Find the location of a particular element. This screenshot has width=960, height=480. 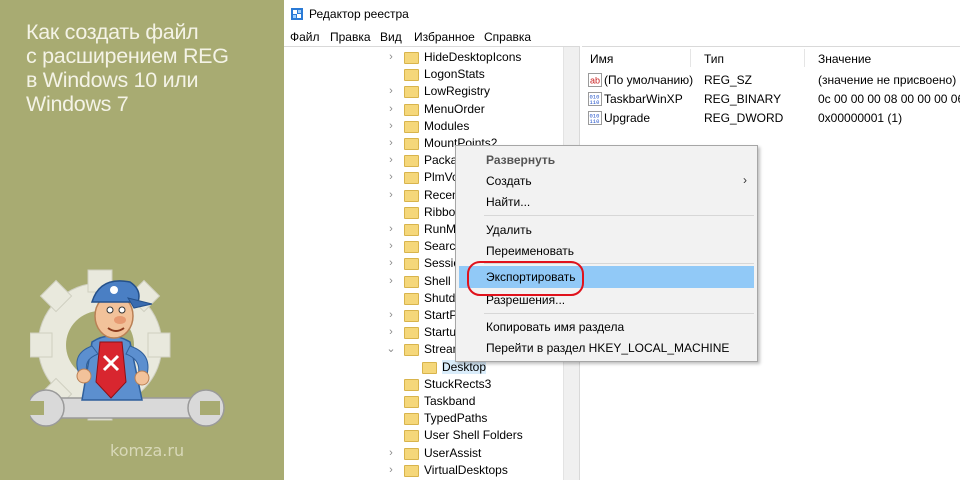

menu-item-goto-hklm: Перейти в раздел HKEY_LOCAL_MACHINE is located at coordinates (606, 348).